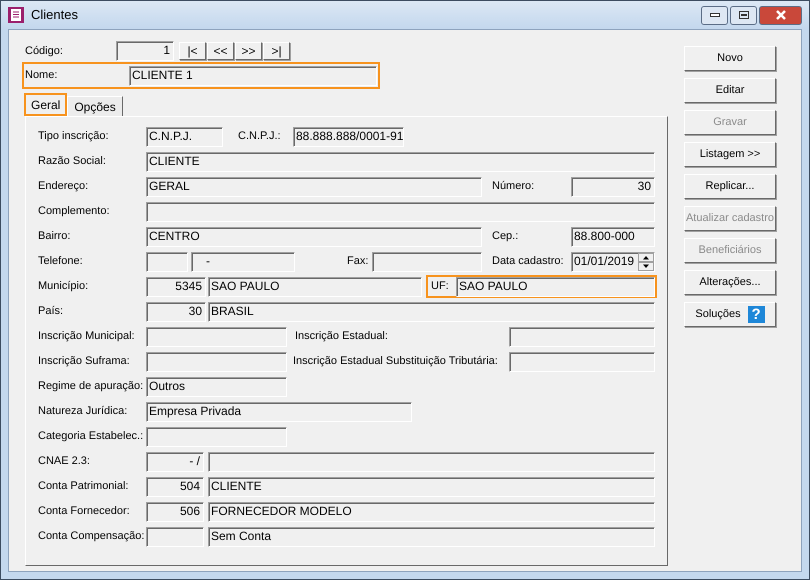 The width and height of the screenshot is (810, 580). What do you see at coordinates (95, 106) in the screenshot?
I see `tab: Opções` at bounding box center [95, 106].